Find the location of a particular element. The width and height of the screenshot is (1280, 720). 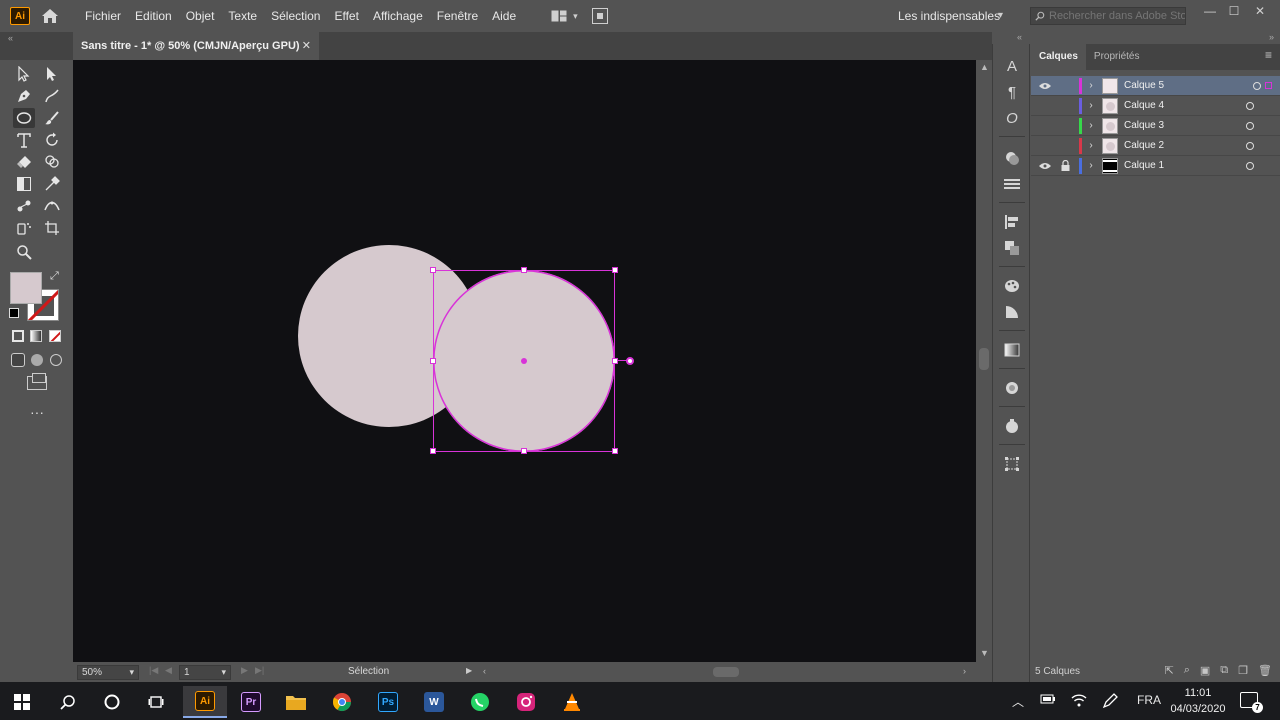

search-input is located at coordinates (1117, 16).